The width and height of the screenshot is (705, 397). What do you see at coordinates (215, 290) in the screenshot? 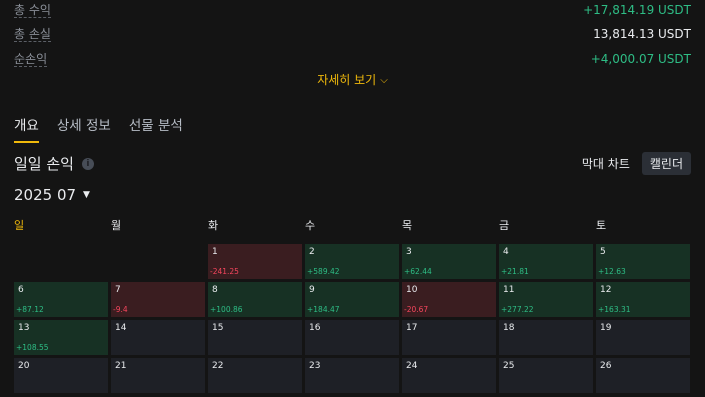
I see `calendar-day-number: 8` at bounding box center [215, 290].